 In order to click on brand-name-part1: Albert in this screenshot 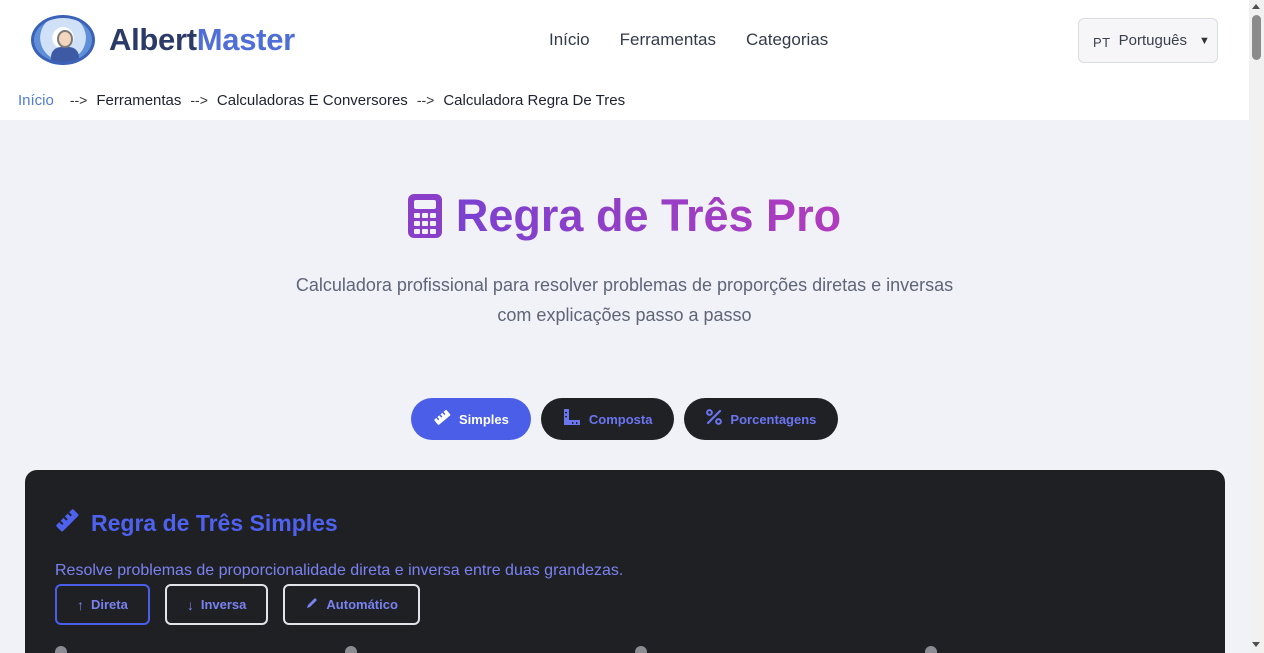, I will do `click(153, 39)`.